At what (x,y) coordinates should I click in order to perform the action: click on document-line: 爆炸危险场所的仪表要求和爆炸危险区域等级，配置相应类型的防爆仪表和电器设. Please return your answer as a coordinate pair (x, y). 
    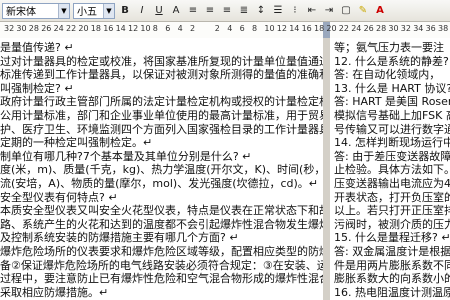
    Looking at the image, I should click on (161, 251).